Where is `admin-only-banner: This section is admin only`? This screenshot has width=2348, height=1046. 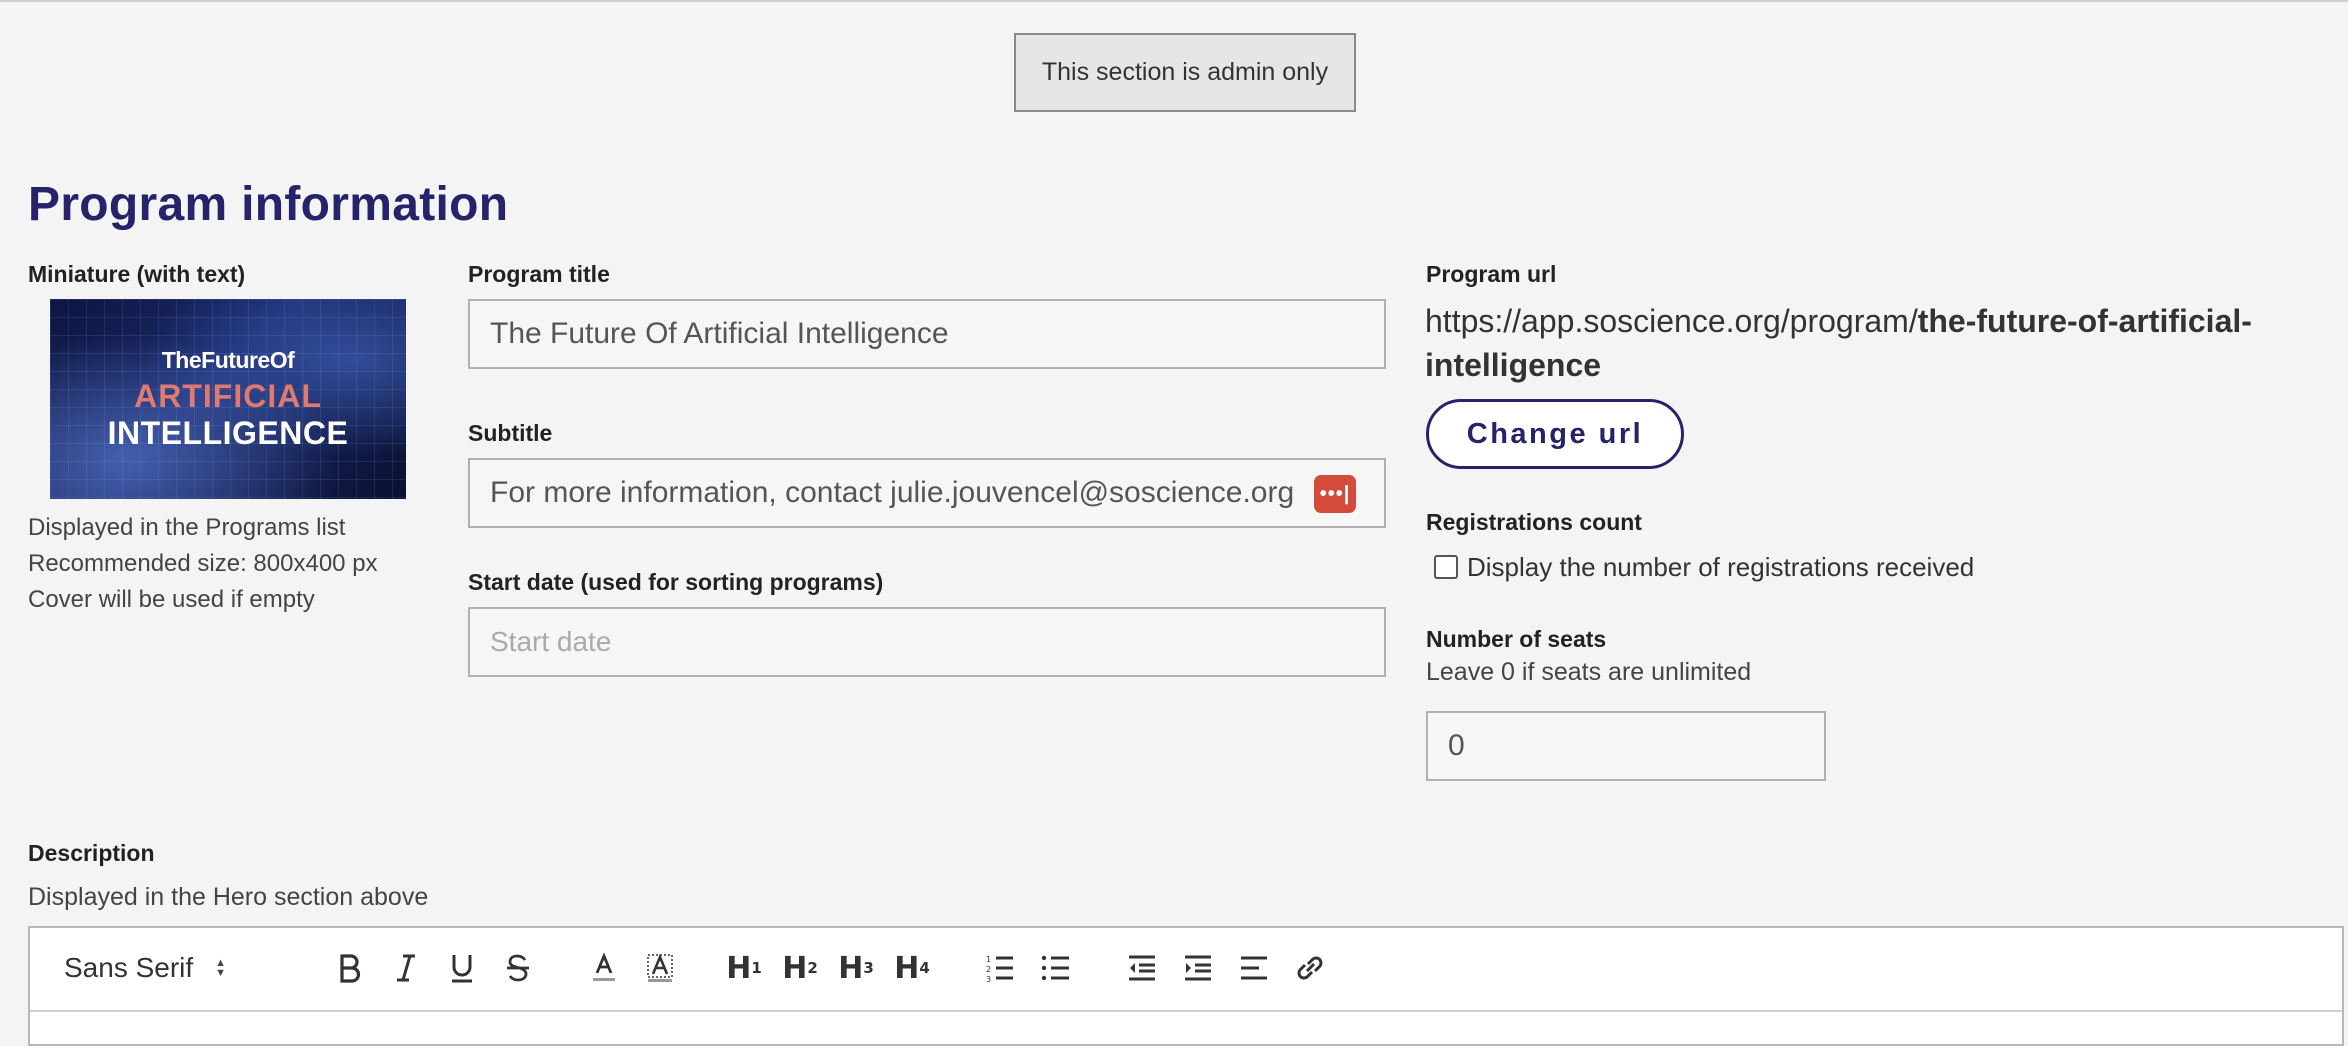 admin-only-banner: This section is admin only is located at coordinates (1185, 72).